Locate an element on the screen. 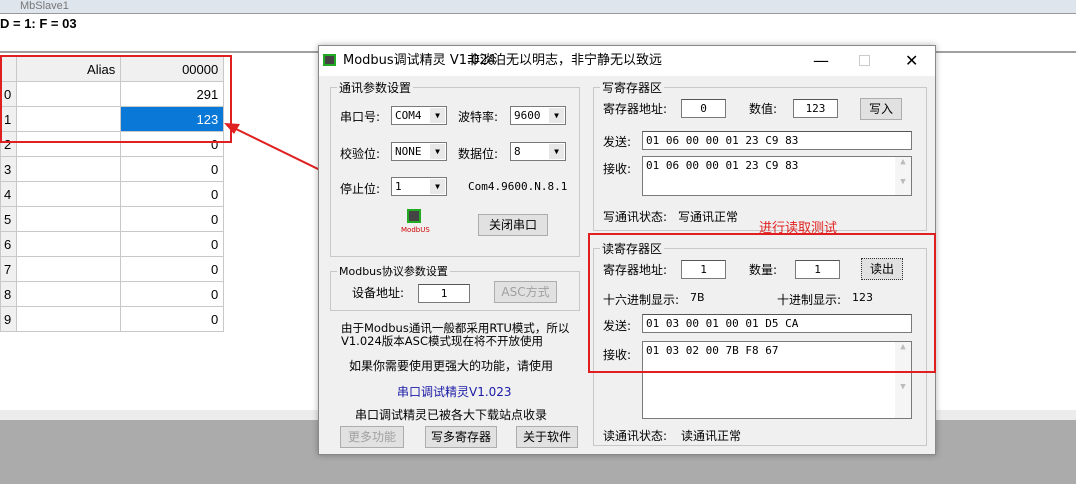 This screenshot has width=1076, height=484. databits-select: 8 ▼ is located at coordinates (538, 151).